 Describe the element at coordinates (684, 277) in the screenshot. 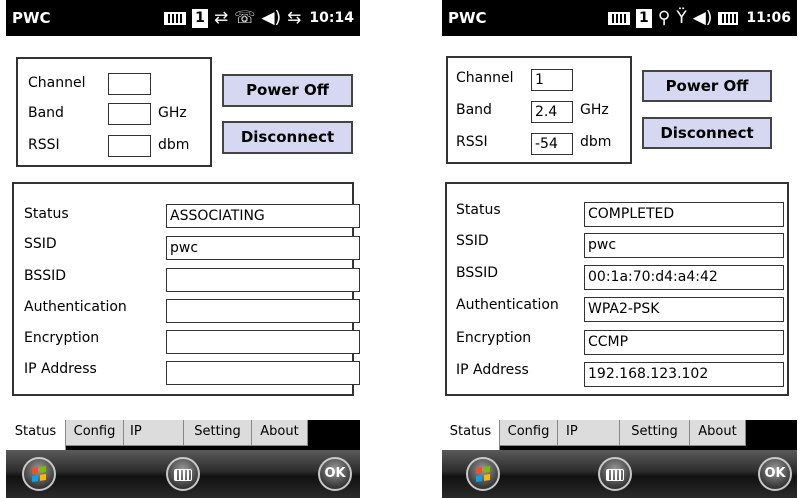

I see `bssid-field: 00:1a:70:d4:a4:42` at that location.